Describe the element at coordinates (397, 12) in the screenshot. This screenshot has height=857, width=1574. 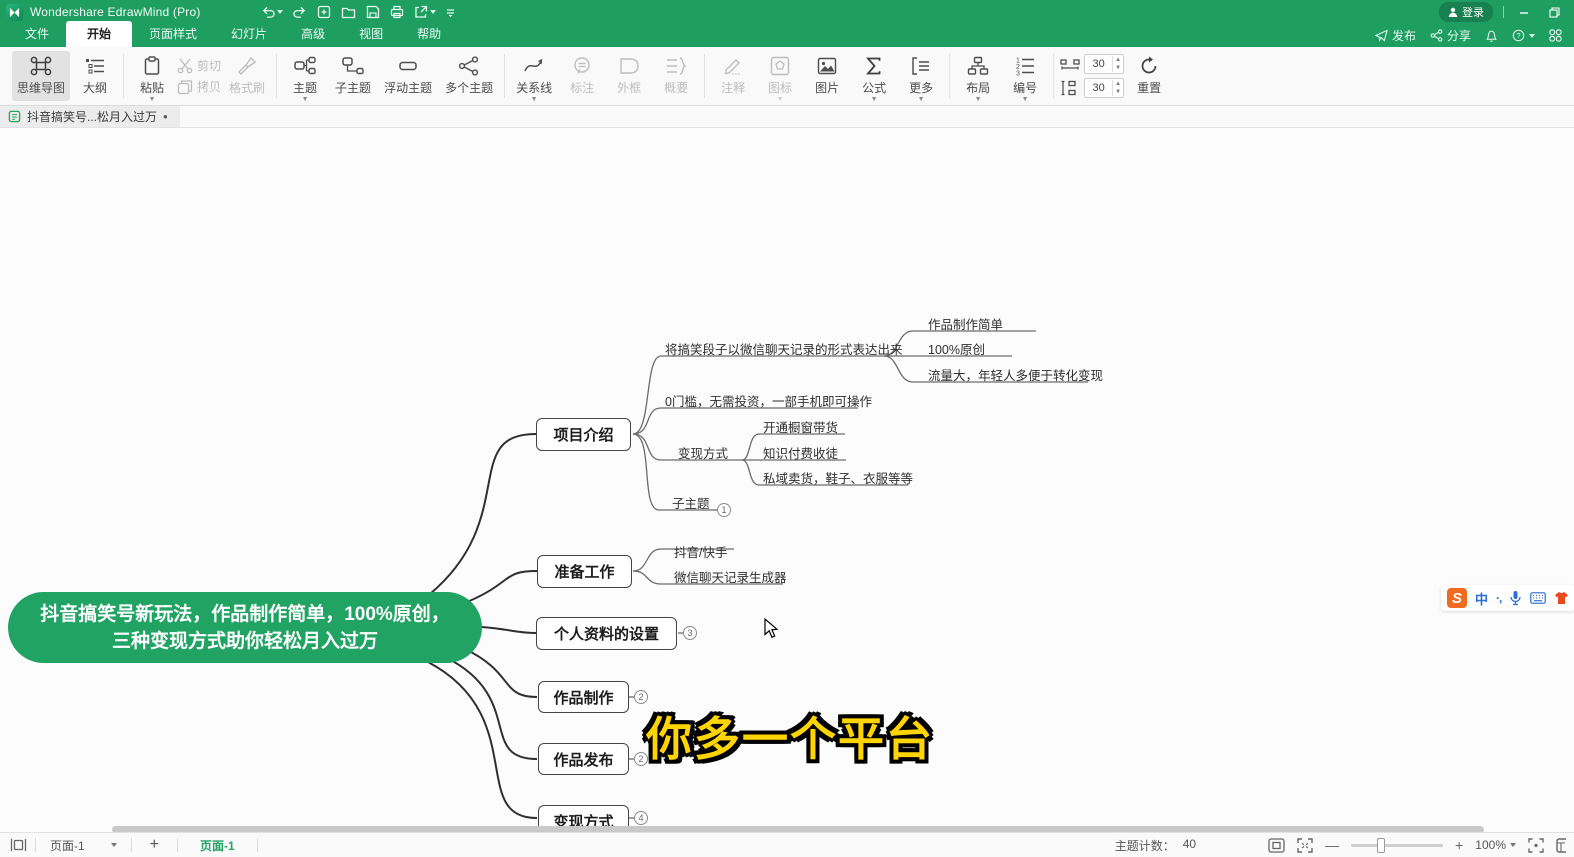
I see `print-button` at that location.